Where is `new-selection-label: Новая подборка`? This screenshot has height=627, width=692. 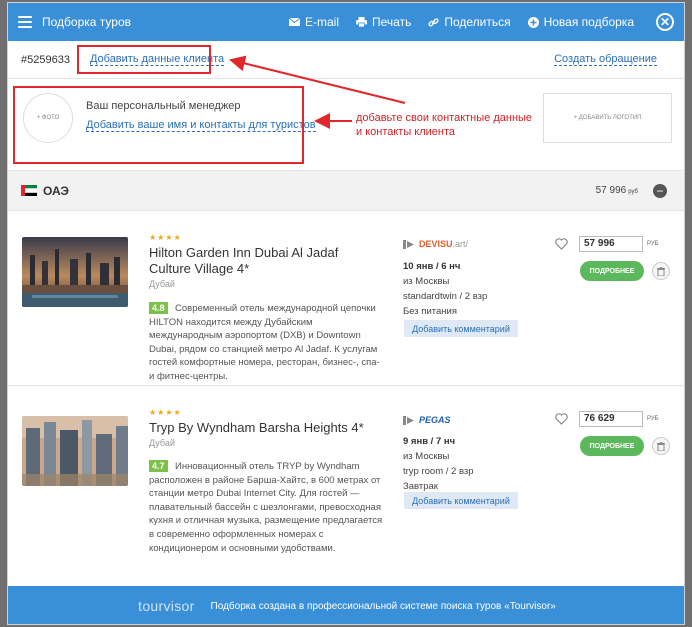 new-selection-label: Новая подборка is located at coordinates (588, 22).